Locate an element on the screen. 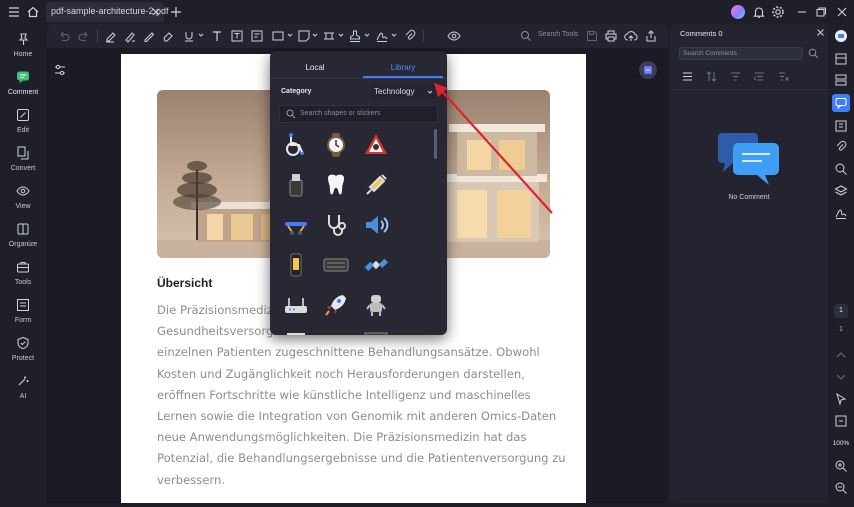 Image resolution: width=854 pixels, height=507 pixels. measure-icon is located at coordinates (329, 36).